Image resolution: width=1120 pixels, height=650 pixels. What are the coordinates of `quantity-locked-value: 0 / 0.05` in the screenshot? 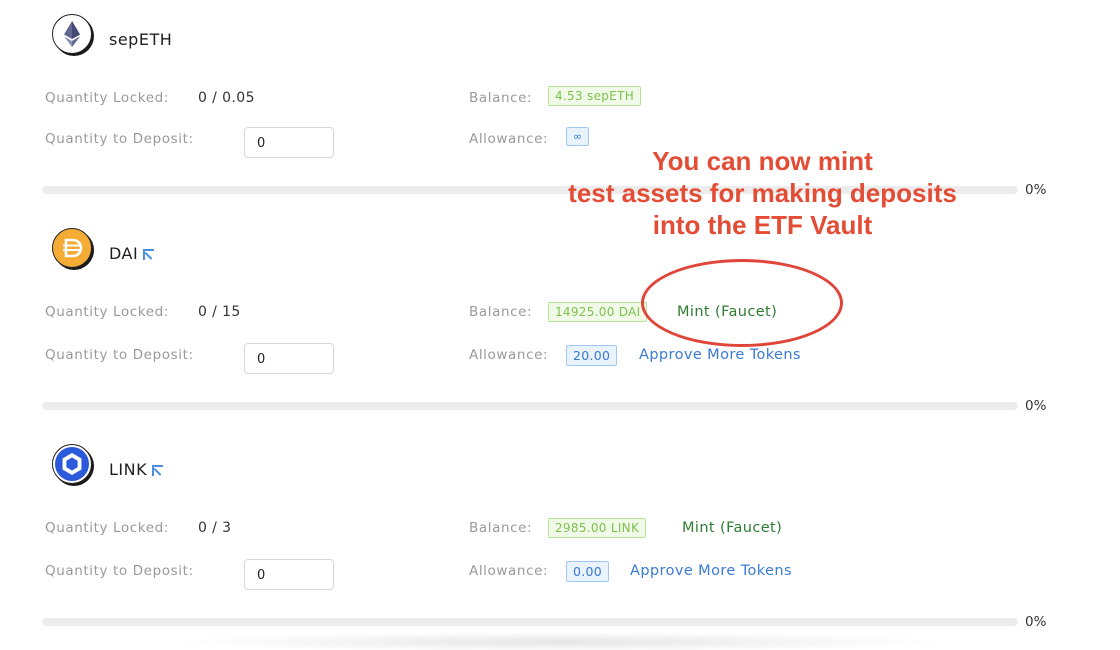 It's located at (226, 98).